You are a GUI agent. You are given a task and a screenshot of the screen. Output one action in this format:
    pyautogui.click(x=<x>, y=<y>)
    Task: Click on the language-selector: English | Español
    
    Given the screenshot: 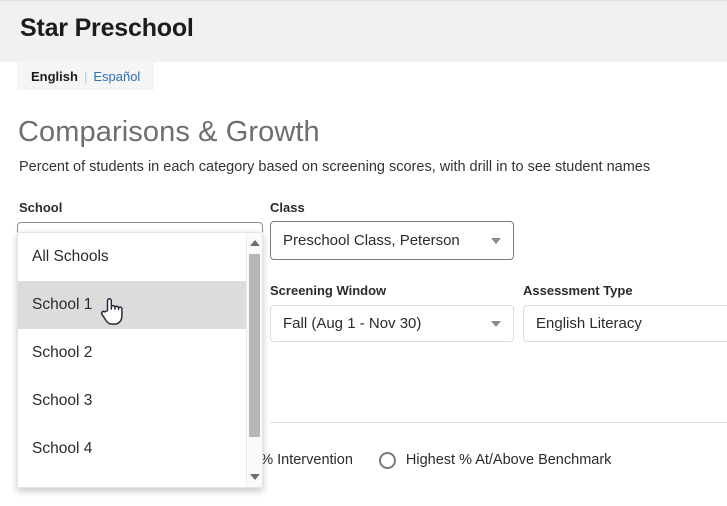 What is the action you would take?
    pyautogui.click(x=86, y=76)
    